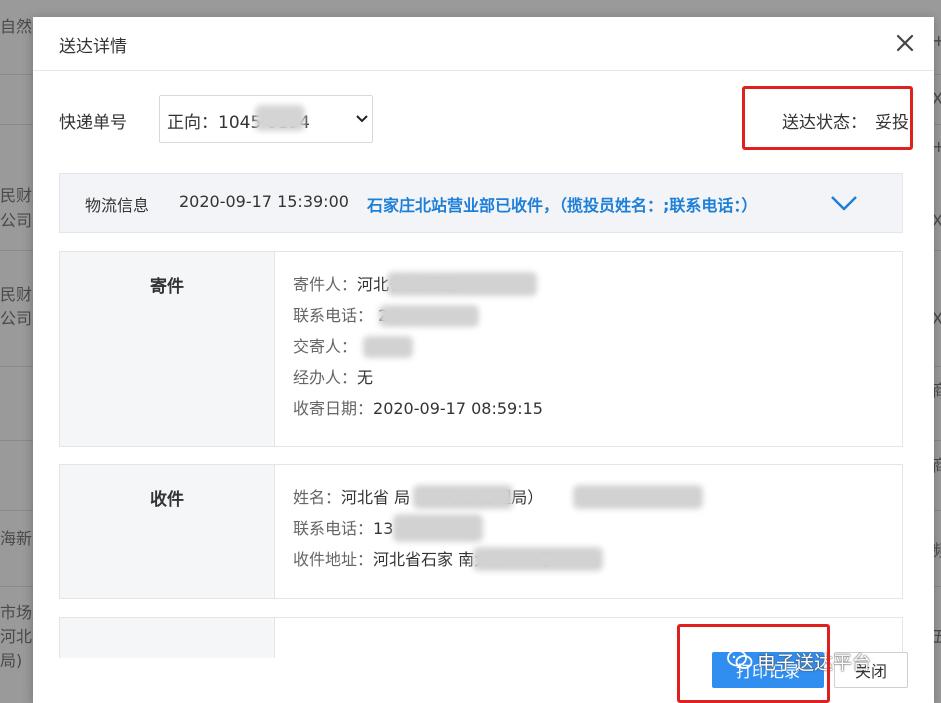 This screenshot has height=703, width=941. I want to click on sender-phone-row: 联系电话： 24, so click(418, 320).